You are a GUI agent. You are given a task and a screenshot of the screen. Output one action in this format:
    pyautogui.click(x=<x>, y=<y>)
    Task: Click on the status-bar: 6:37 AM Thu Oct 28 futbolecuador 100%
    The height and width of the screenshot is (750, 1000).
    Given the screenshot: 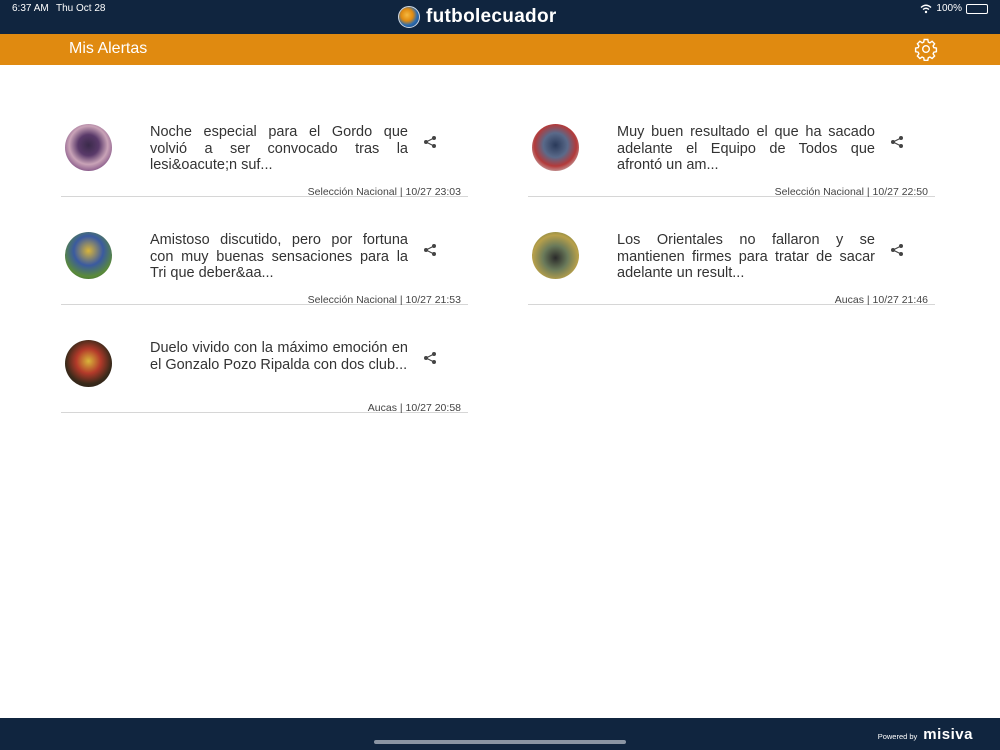 What is the action you would take?
    pyautogui.click(x=500, y=17)
    